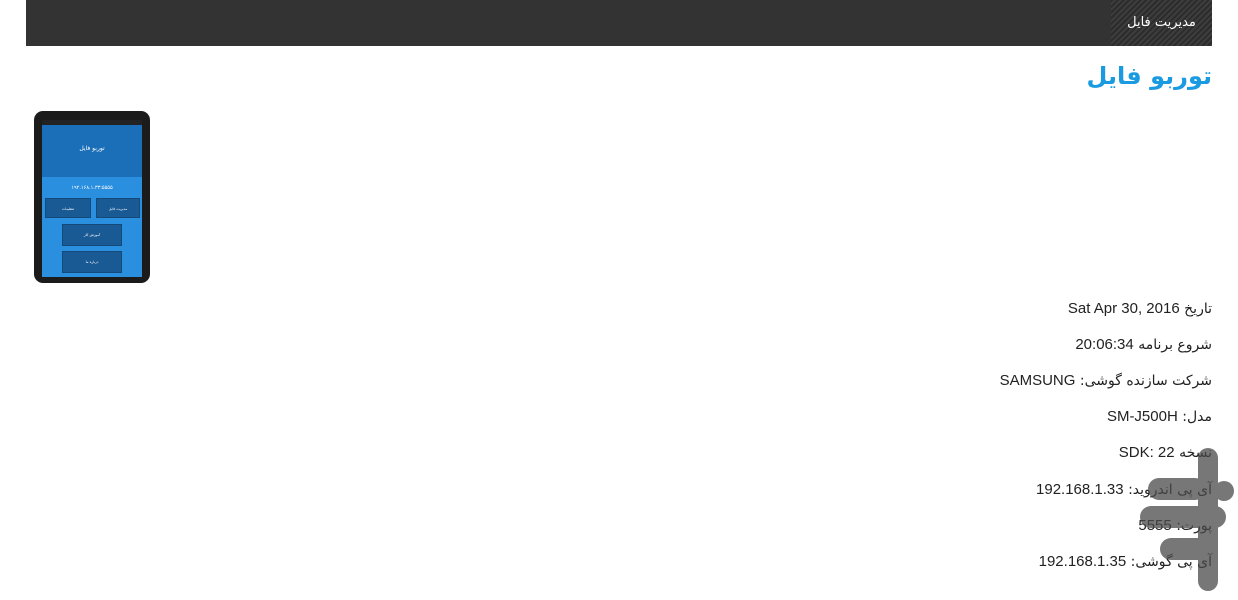 This screenshot has height=600, width=1238. What do you see at coordinates (1037, 380) in the screenshot?
I see `info-value: SAMSUNG` at bounding box center [1037, 380].